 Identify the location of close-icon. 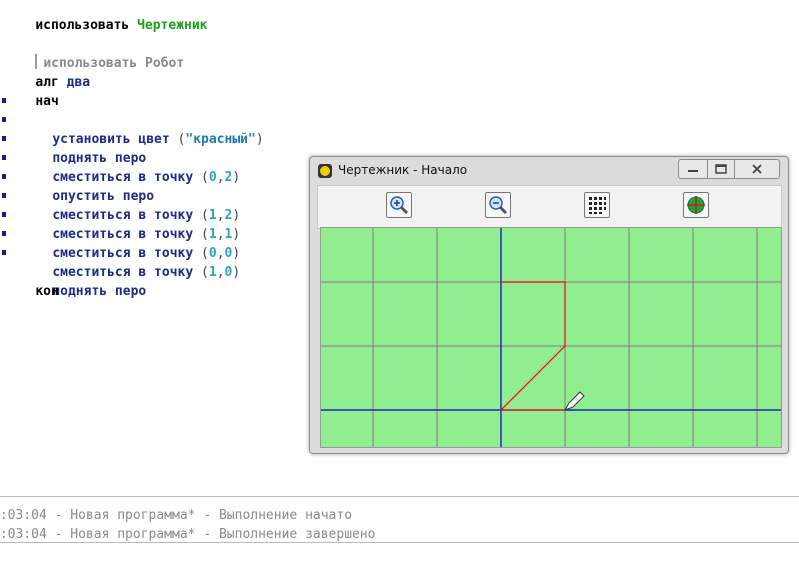
(757, 169).